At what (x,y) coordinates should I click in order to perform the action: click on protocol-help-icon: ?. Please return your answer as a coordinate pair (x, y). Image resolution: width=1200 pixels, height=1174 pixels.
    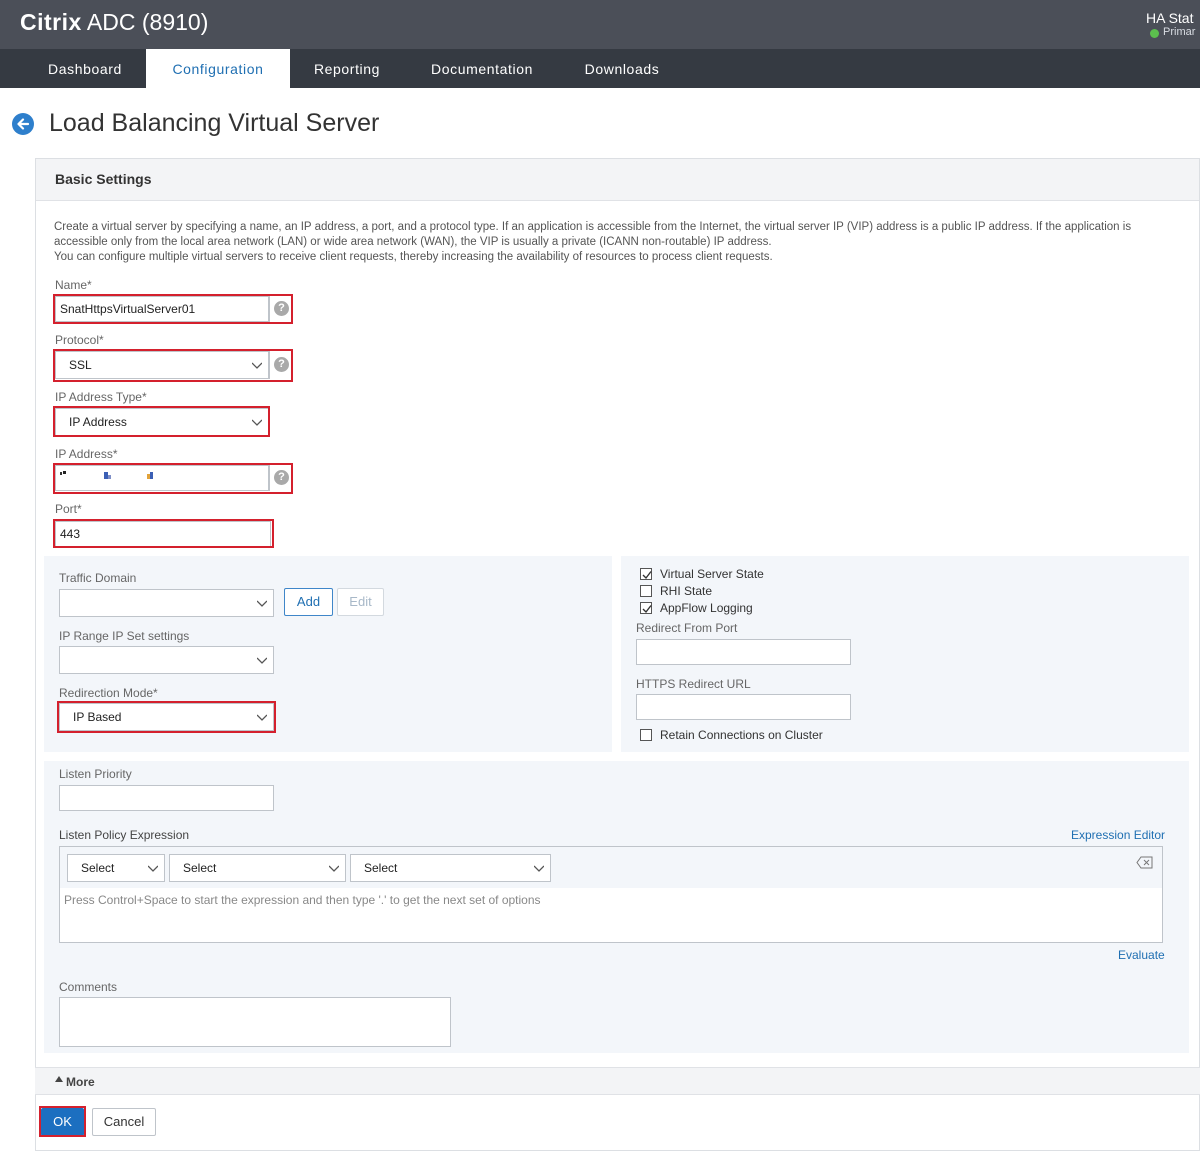
    Looking at the image, I should click on (281, 364).